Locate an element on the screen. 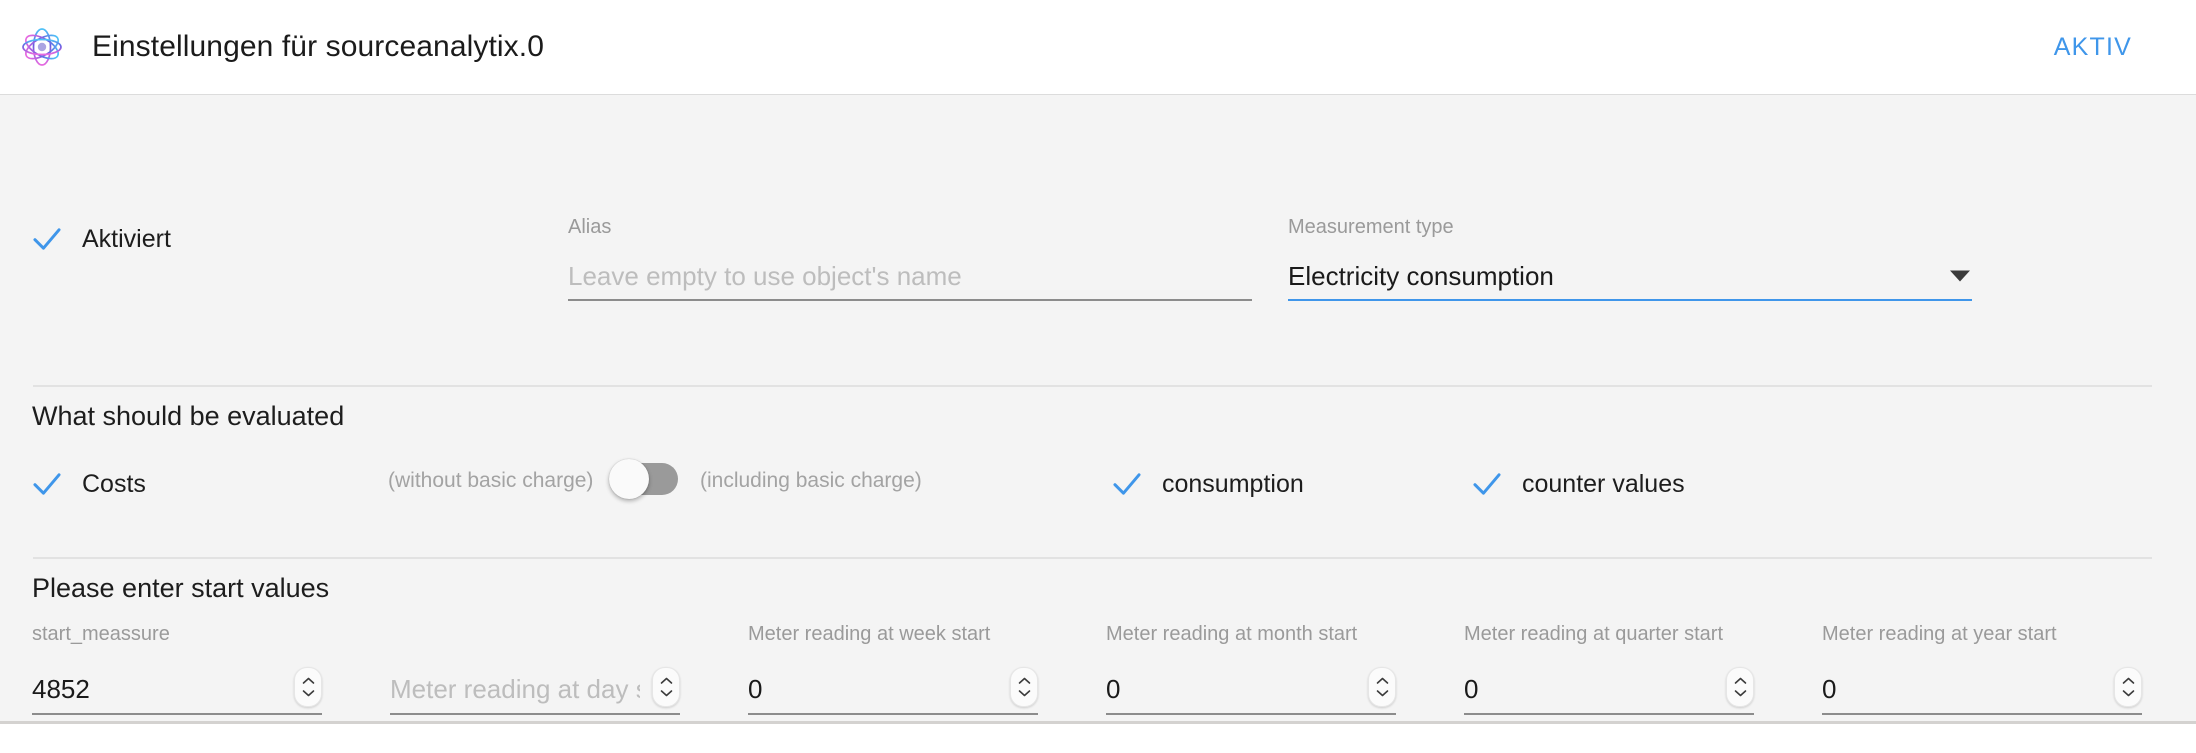  start-value-label-3: Meter reading at month start is located at coordinates (1232, 634).